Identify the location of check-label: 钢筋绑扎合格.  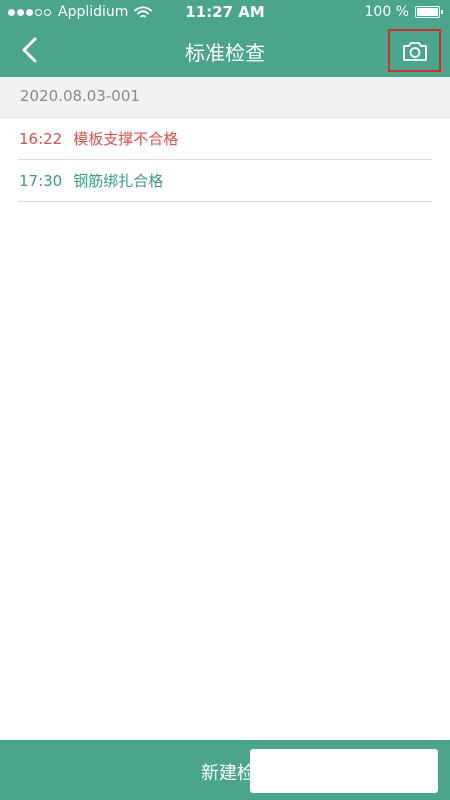
(118, 181).